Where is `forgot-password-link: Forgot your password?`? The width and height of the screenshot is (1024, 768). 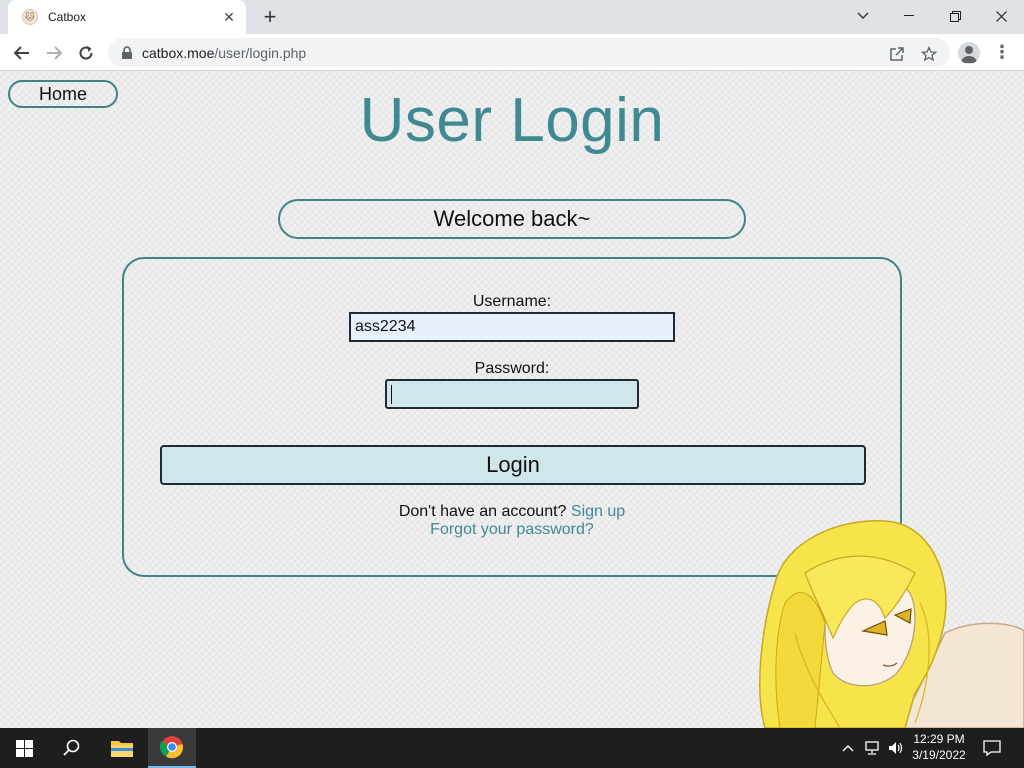 forgot-password-link: Forgot your password? is located at coordinates (512, 529).